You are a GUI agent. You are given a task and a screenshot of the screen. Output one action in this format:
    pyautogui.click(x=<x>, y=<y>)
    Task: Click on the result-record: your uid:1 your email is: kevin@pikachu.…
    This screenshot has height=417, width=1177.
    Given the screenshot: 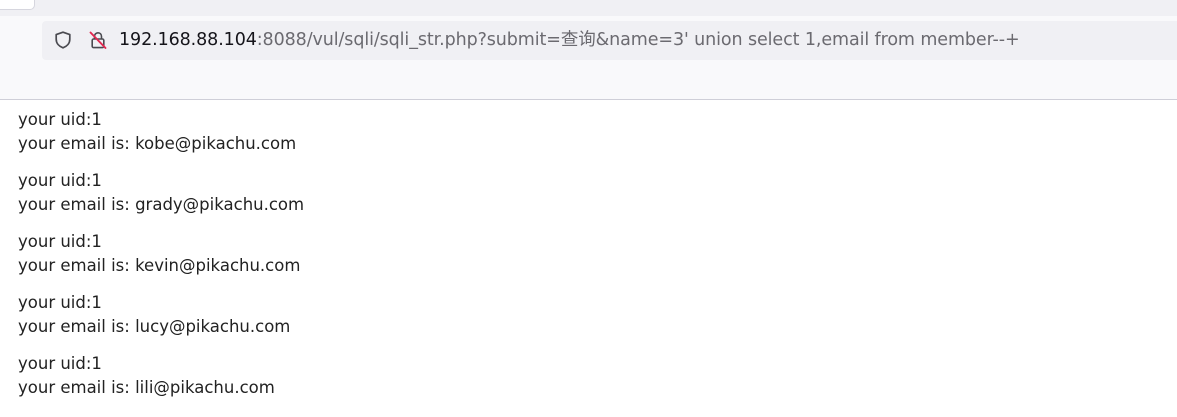 What is the action you would take?
    pyautogui.click(x=161, y=254)
    